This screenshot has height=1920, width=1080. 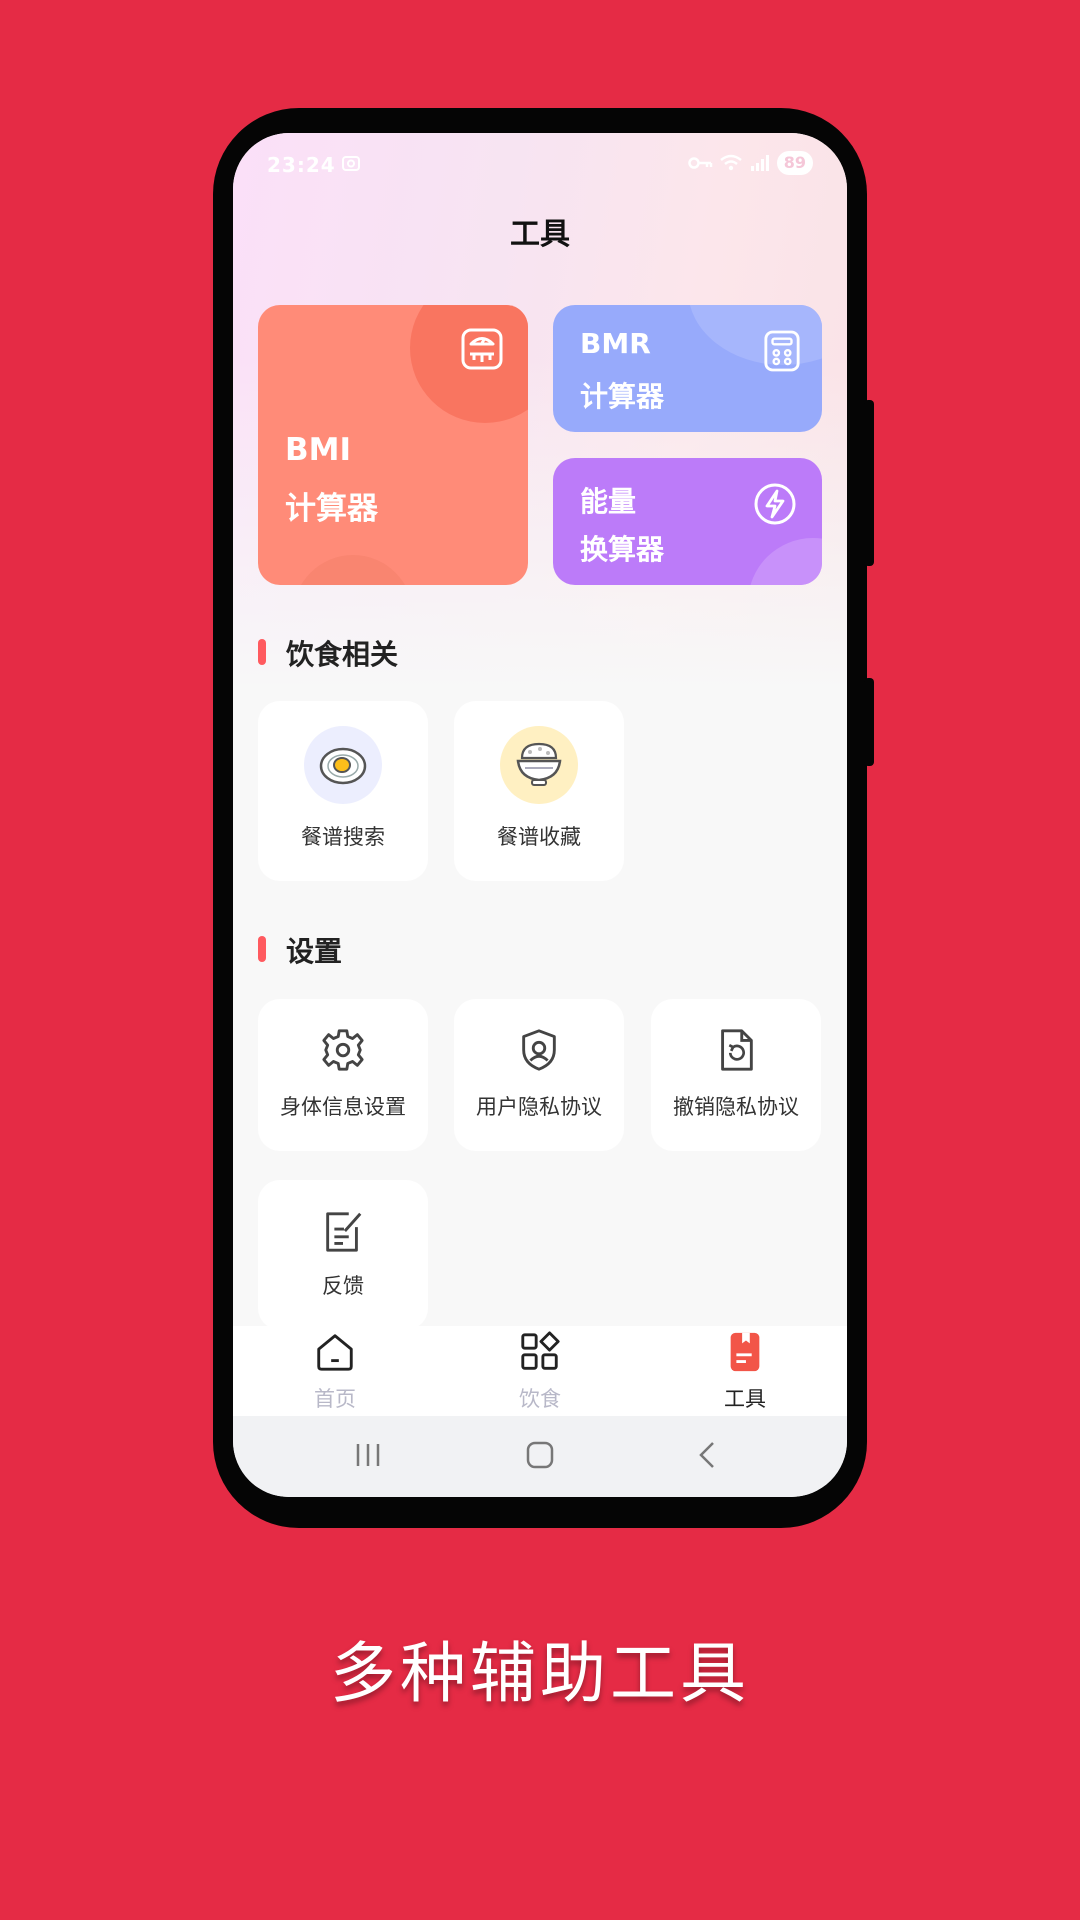 I want to click on rice-bowl-icon, so click(x=539, y=765).